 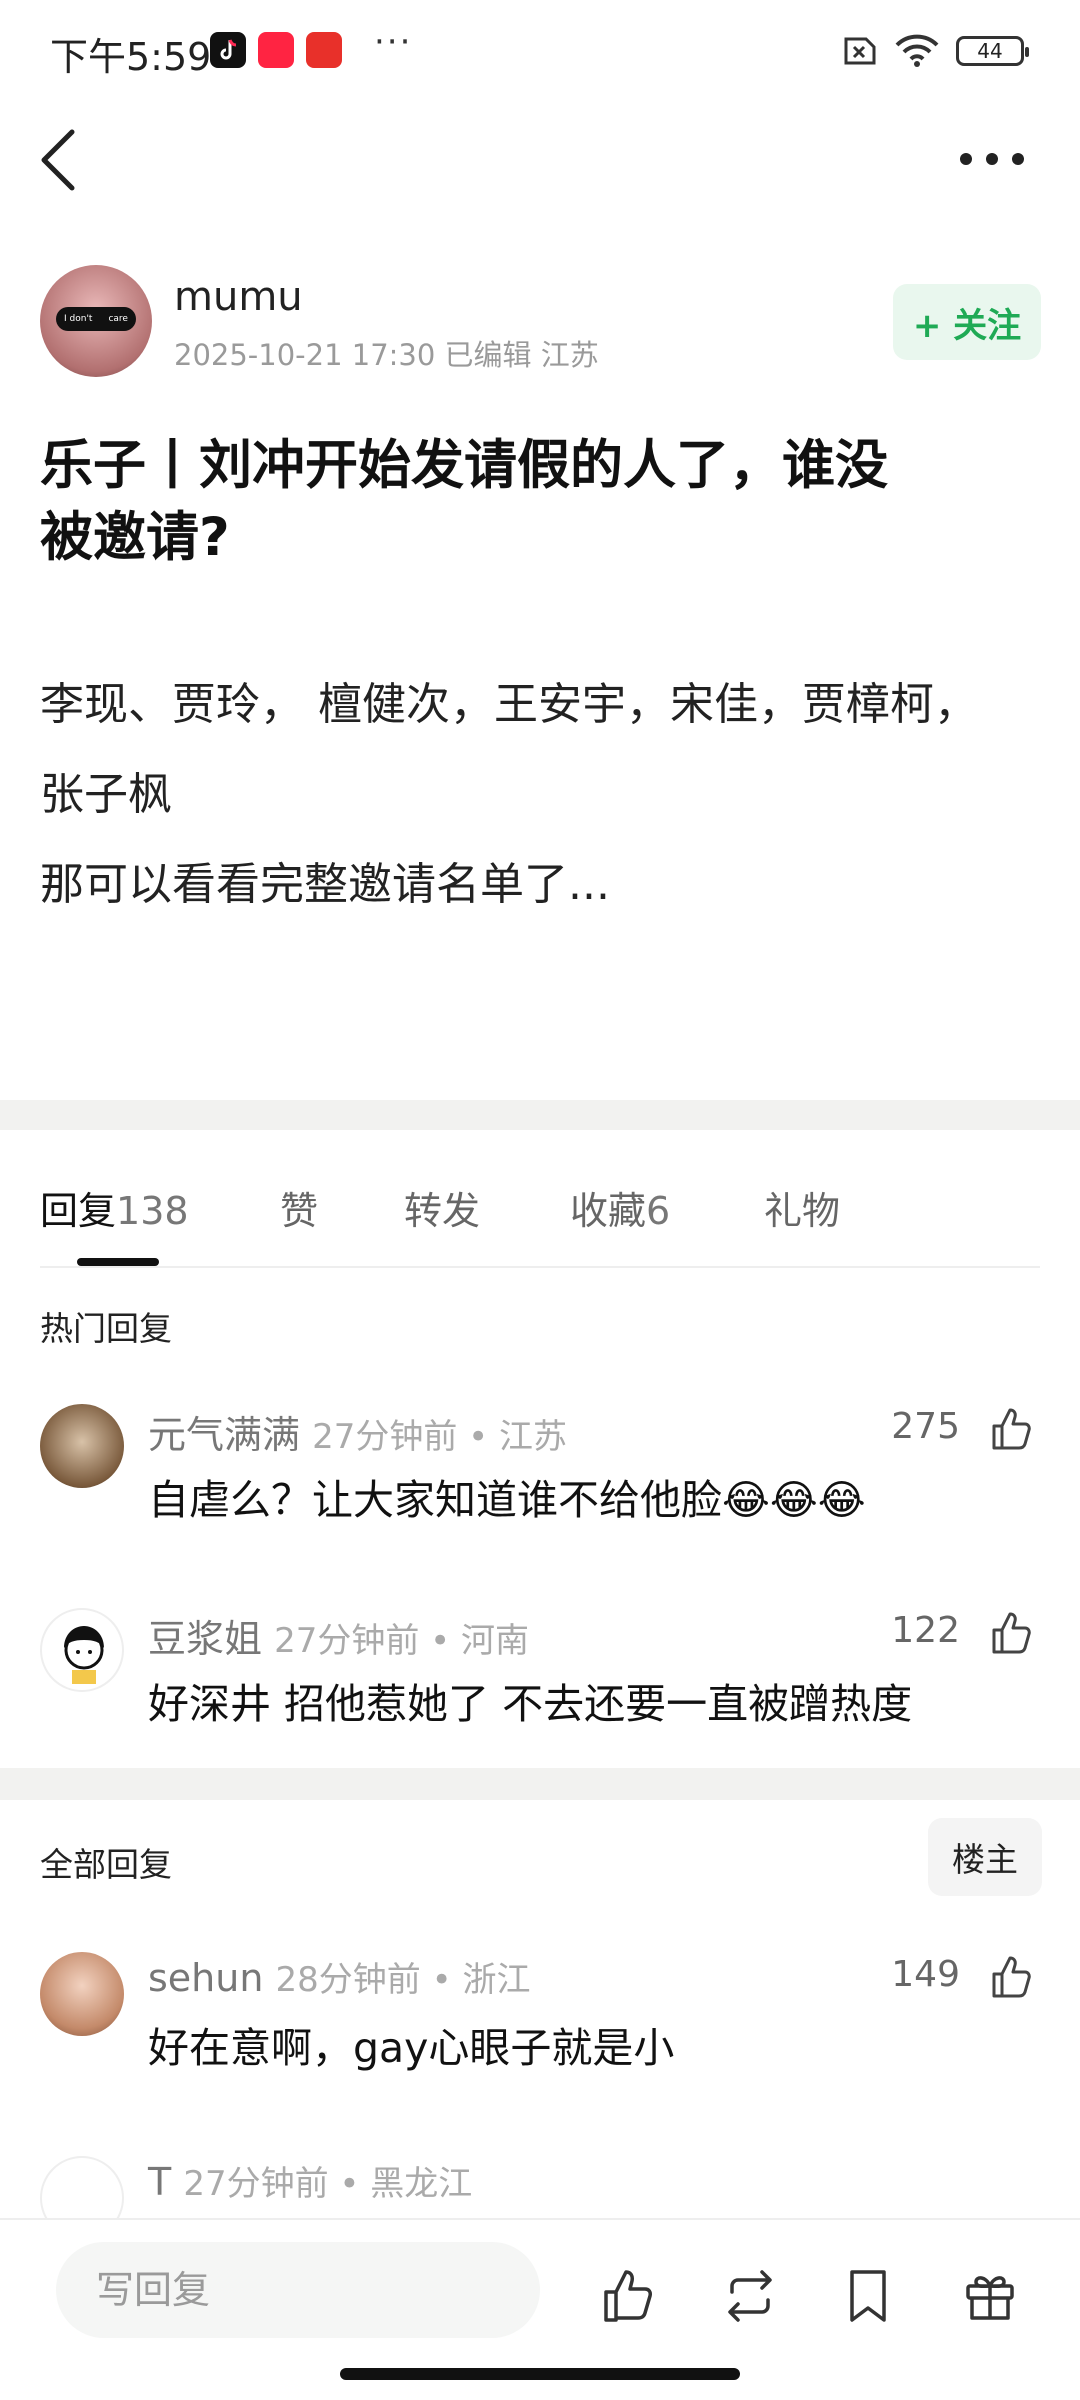 What do you see at coordinates (228, 50) in the screenshot?
I see `tiktok-icon` at bounding box center [228, 50].